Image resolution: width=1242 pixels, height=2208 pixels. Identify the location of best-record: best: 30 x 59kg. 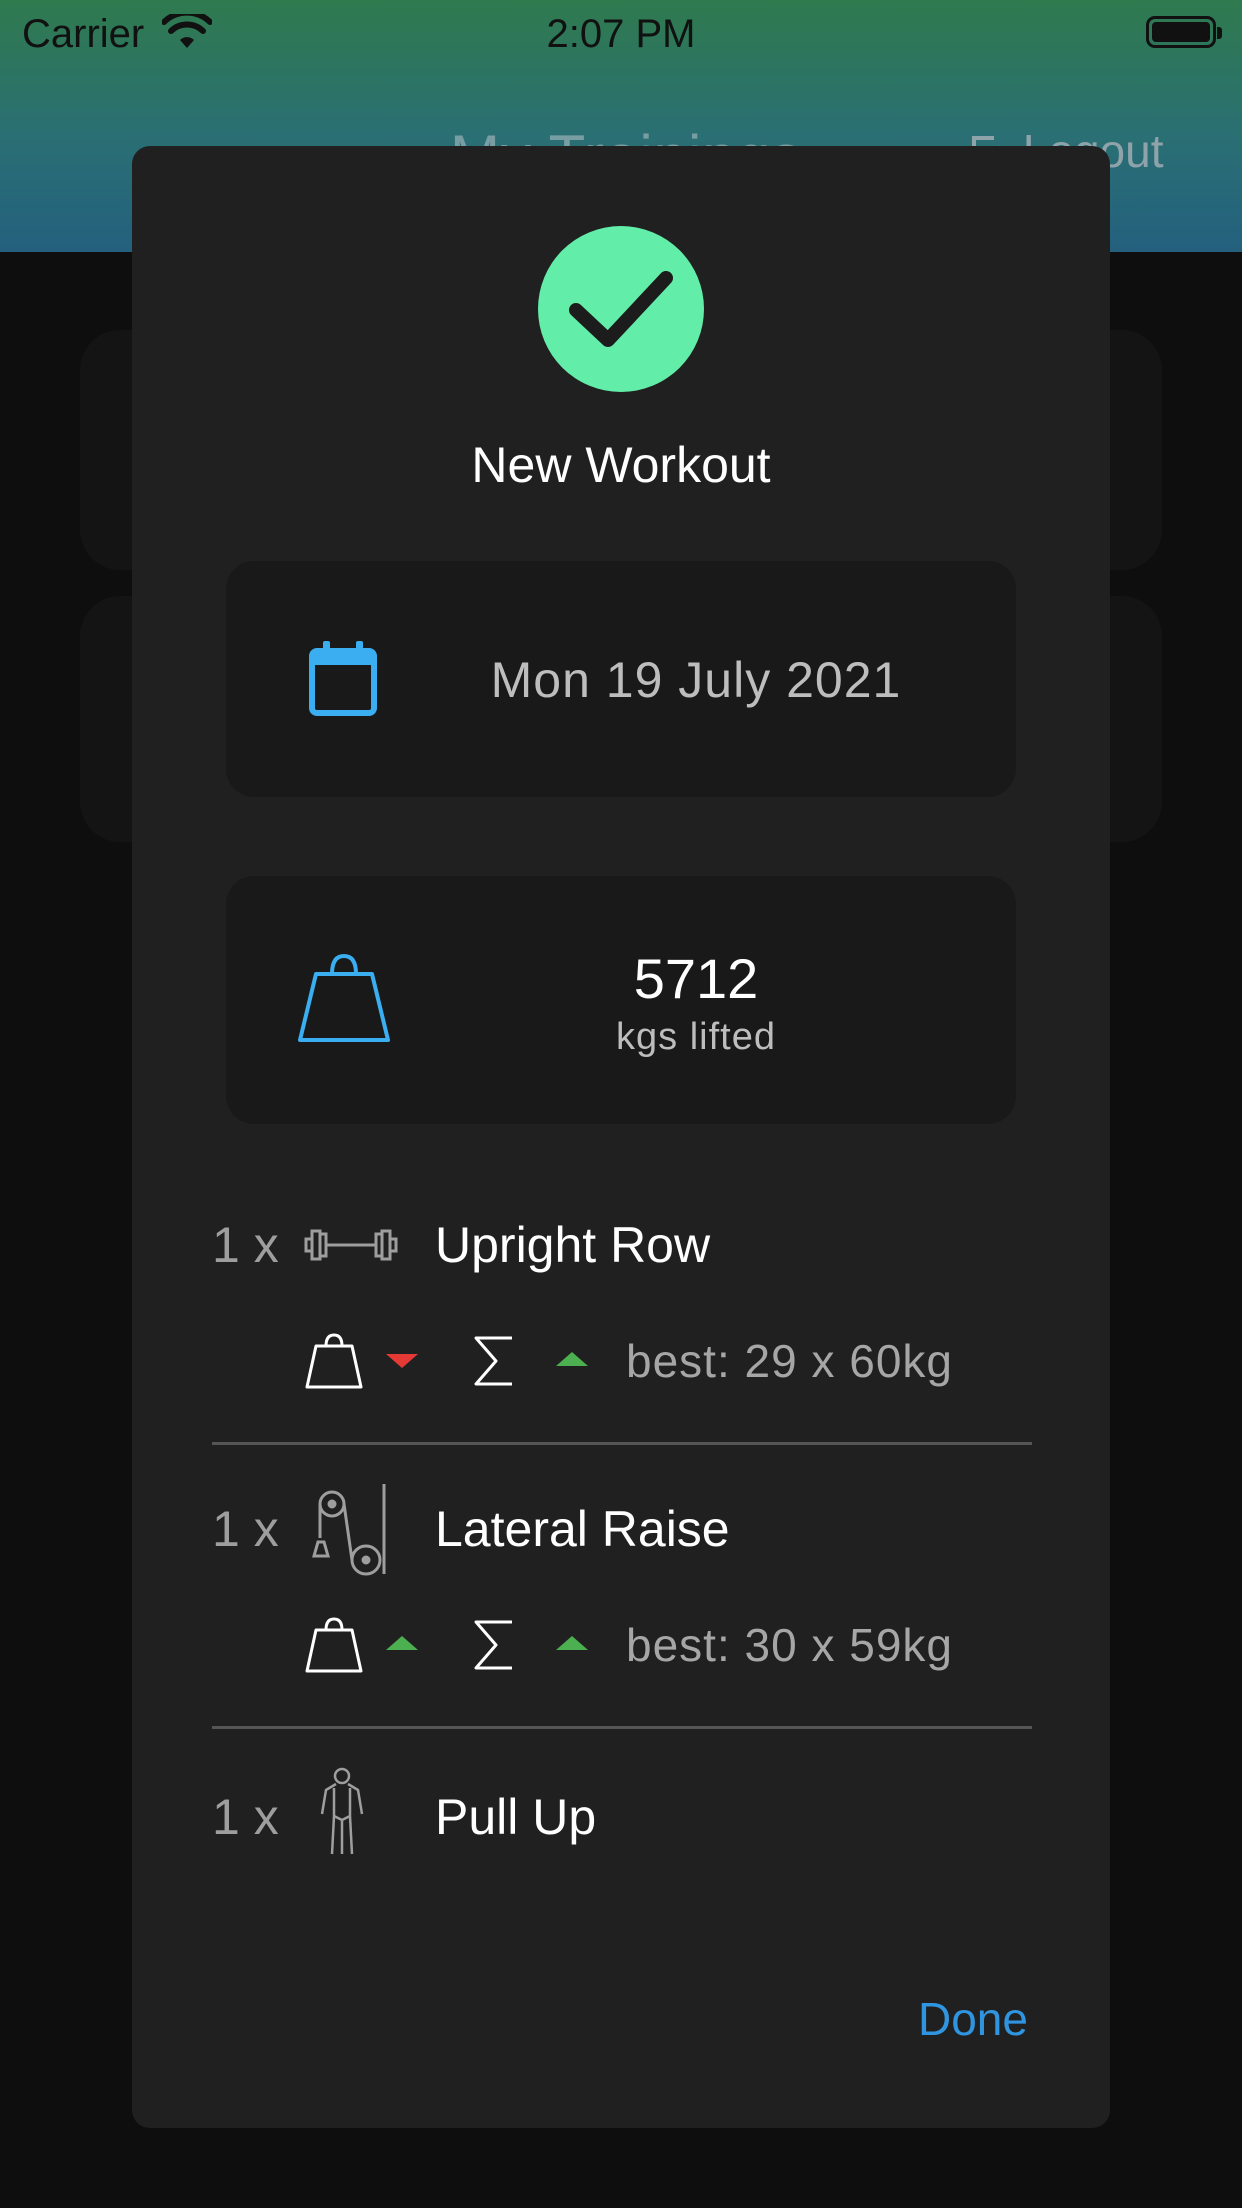
(789, 1645).